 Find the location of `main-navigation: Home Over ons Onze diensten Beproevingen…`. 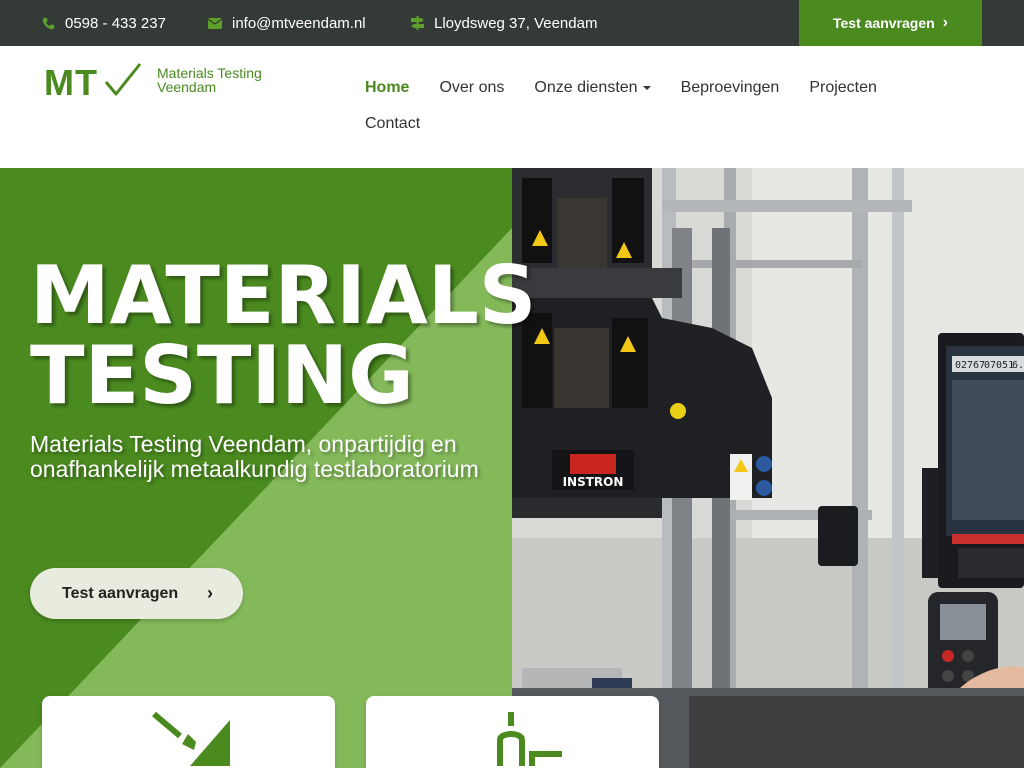

main-navigation: Home Over ons Onze diensten Beproevingen… is located at coordinates (645, 106).